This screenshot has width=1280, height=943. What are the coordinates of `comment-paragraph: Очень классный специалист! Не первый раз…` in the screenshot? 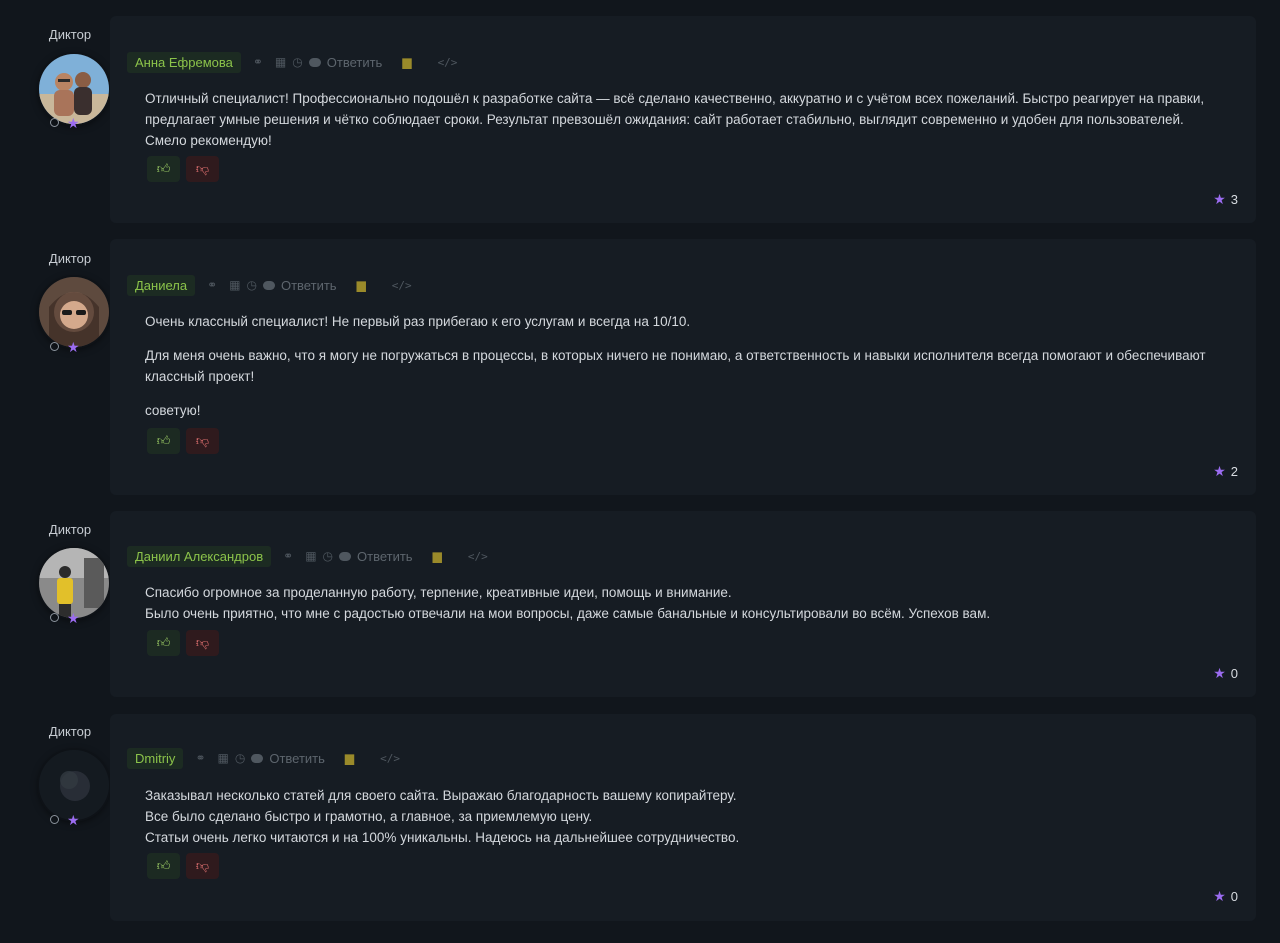 It's located at (418, 321).